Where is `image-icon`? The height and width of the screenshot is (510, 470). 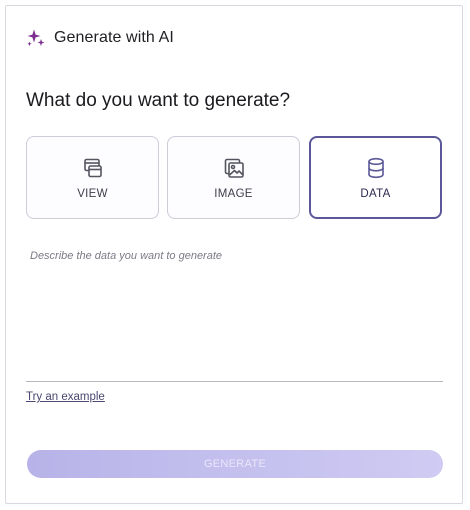 image-icon is located at coordinates (234, 168).